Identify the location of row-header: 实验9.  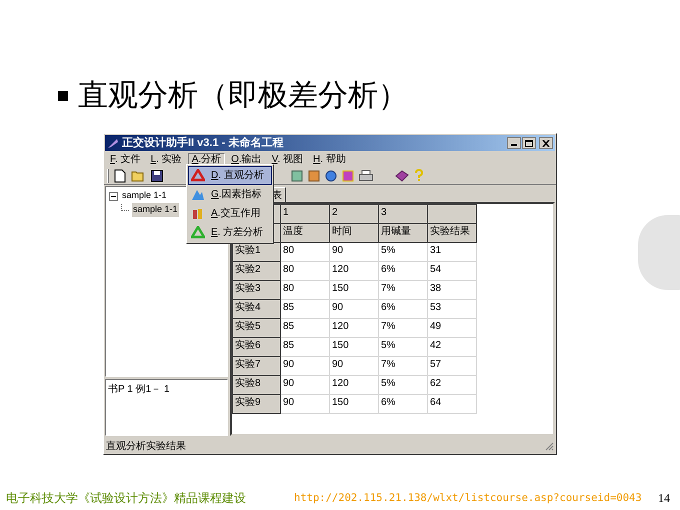
(256, 404).